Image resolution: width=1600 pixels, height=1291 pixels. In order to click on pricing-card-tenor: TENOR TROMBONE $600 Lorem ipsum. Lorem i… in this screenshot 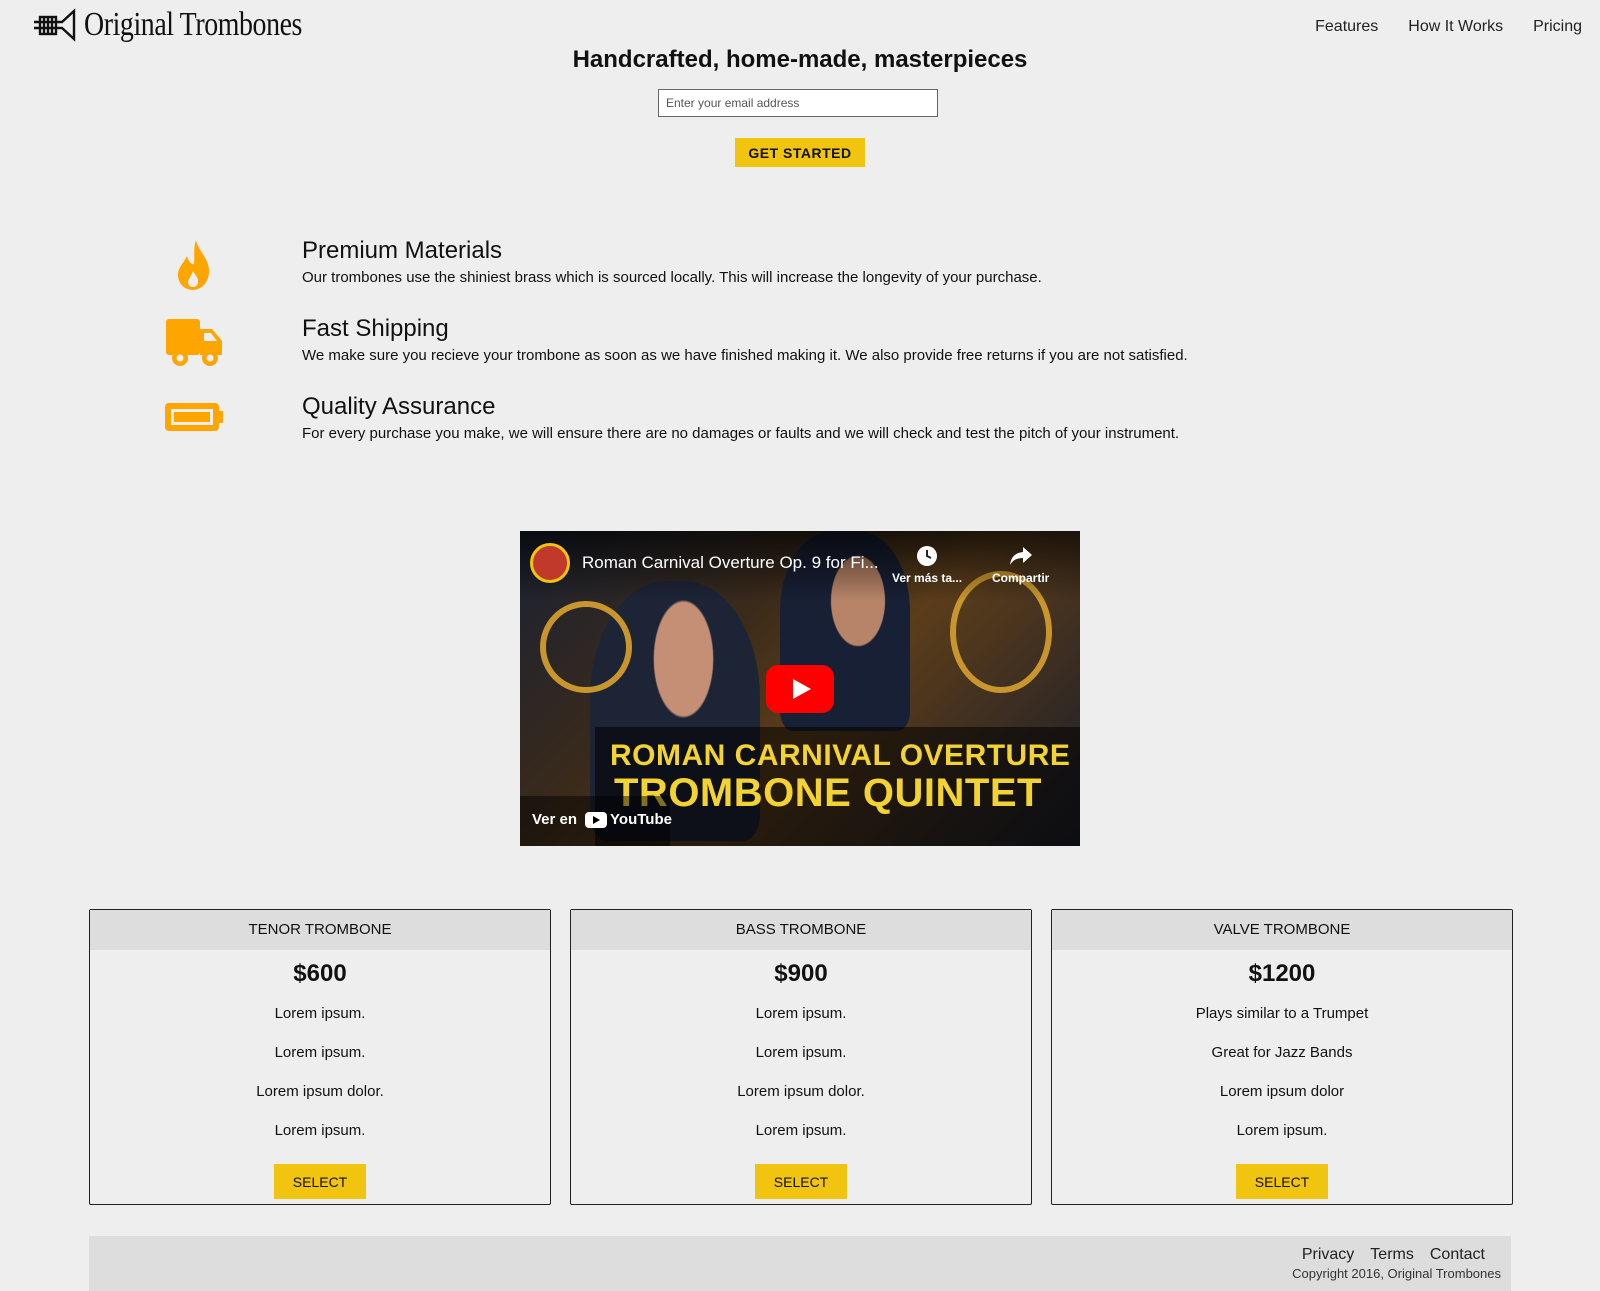, I will do `click(320, 1057)`.